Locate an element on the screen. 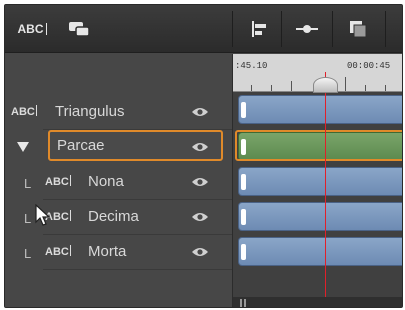  align-button is located at coordinates (259, 29).